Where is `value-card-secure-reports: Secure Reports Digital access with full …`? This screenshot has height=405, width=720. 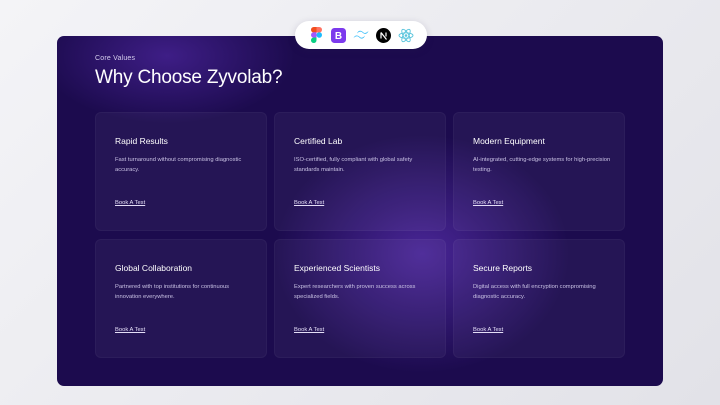
value-card-secure-reports: Secure Reports Digital access with full … is located at coordinates (539, 298).